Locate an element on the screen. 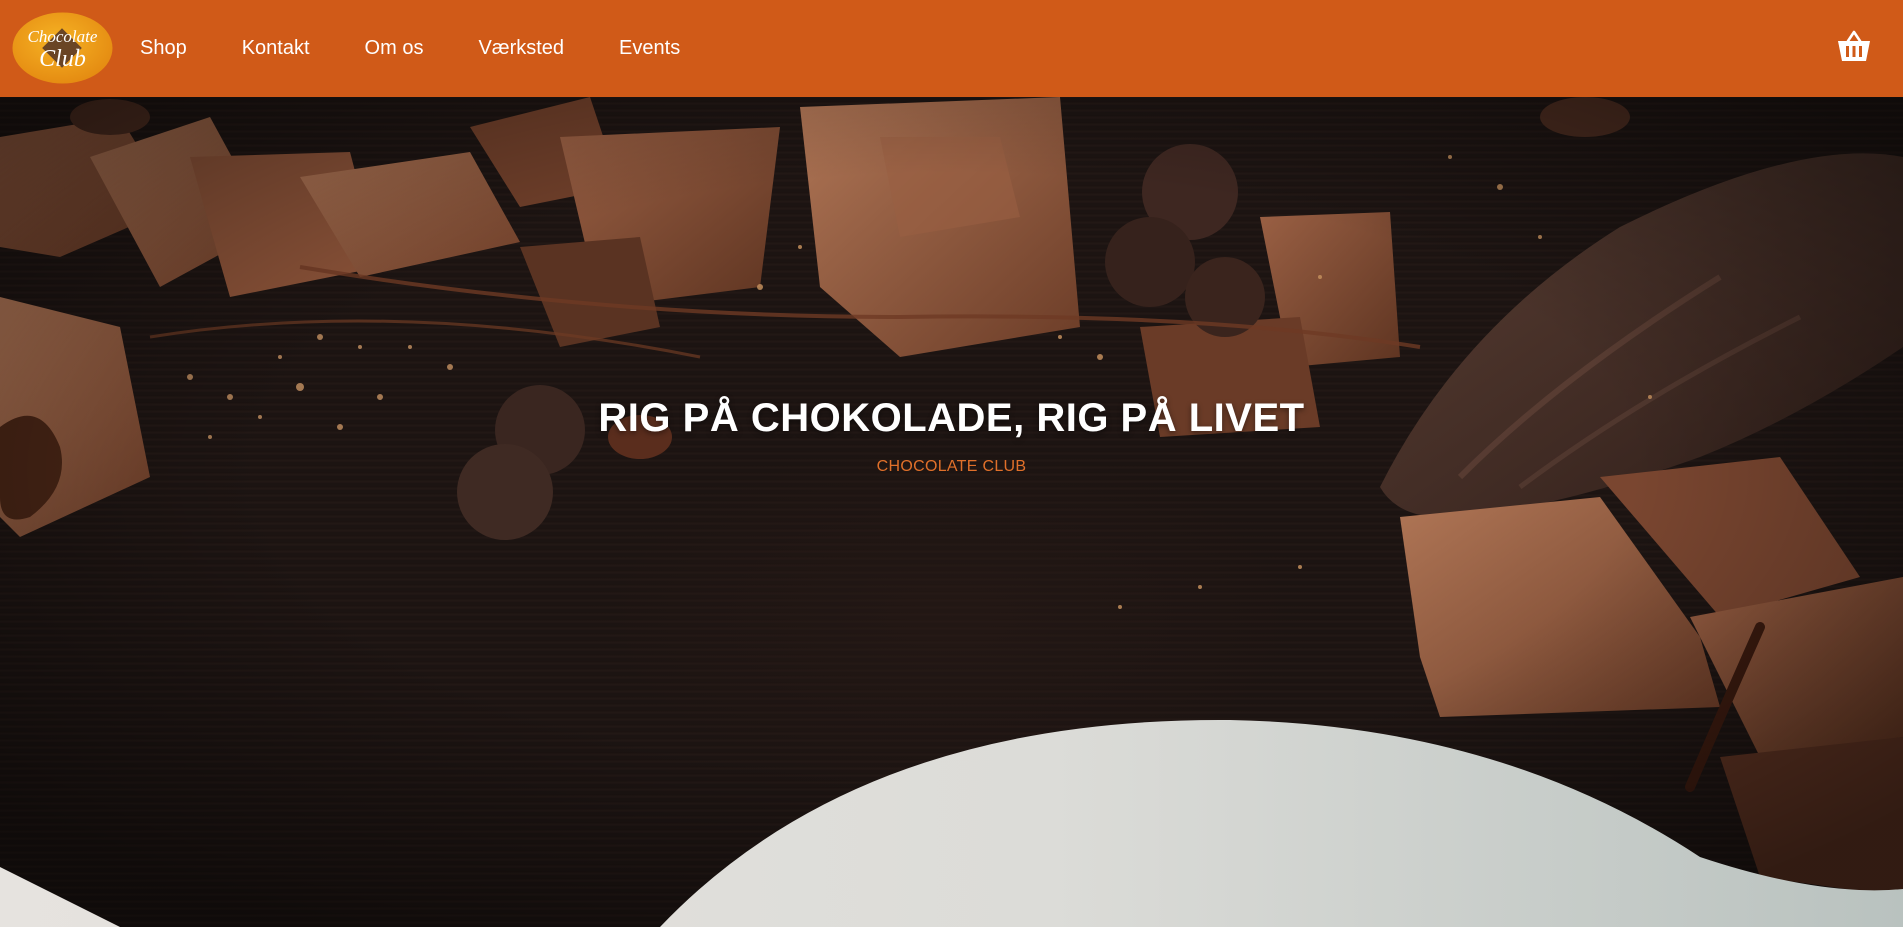 This screenshot has width=1903, height=927. nav-item-om-os: Om os is located at coordinates (394, 48).